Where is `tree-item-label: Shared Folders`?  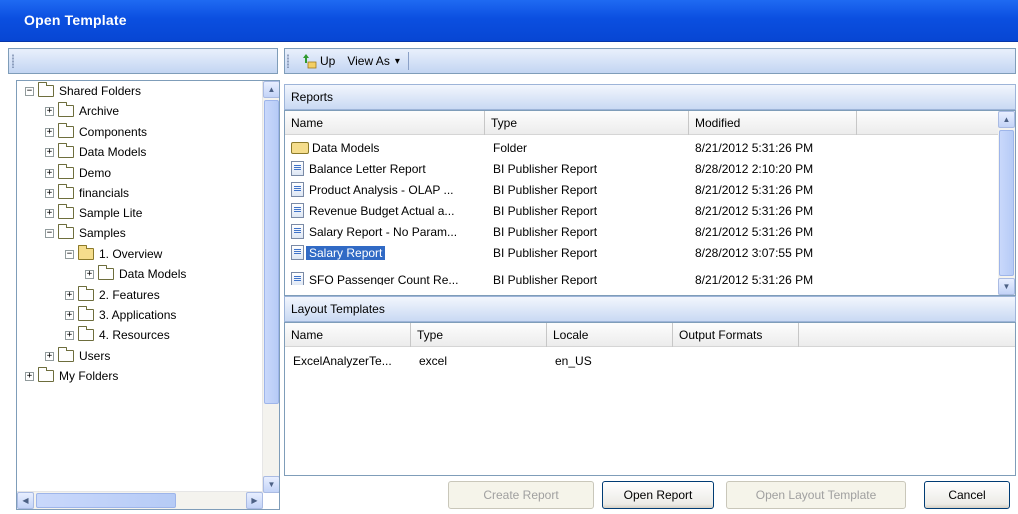 tree-item-label: Shared Folders is located at coordinates (100, 91).